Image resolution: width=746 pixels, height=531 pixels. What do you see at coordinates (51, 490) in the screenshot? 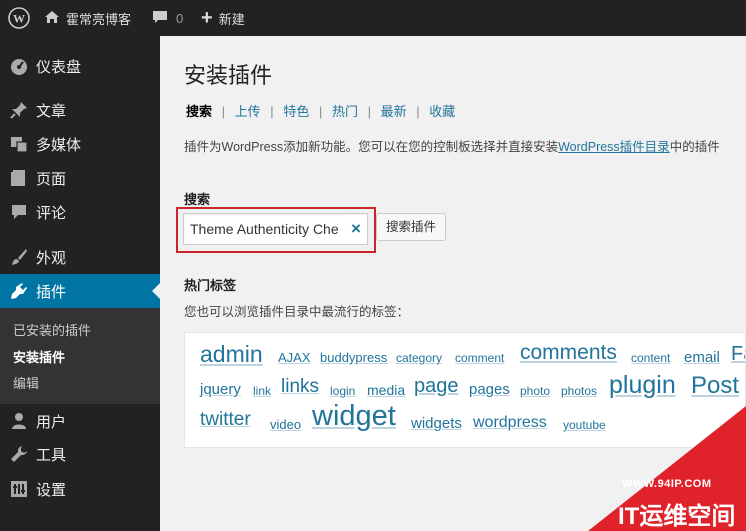
I see `menu-label: 设置` at bounding box center [51, 490].